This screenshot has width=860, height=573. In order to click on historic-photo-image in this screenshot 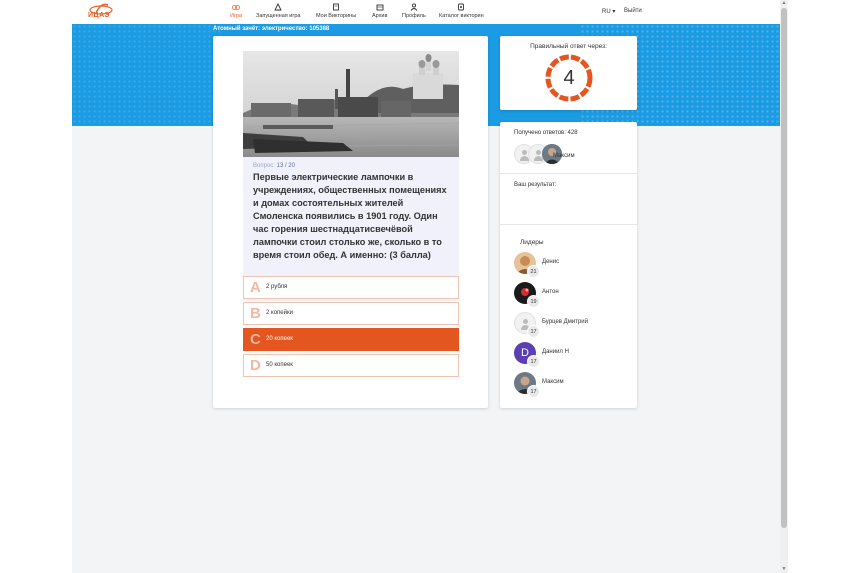, I will do `click(351, 104)`.